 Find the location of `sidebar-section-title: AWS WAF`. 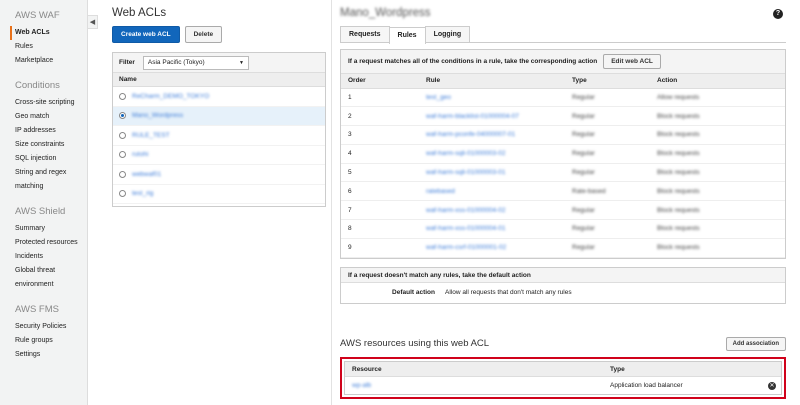

sidebar-section-title: AWS WAF is located at coordinates (37, 15).